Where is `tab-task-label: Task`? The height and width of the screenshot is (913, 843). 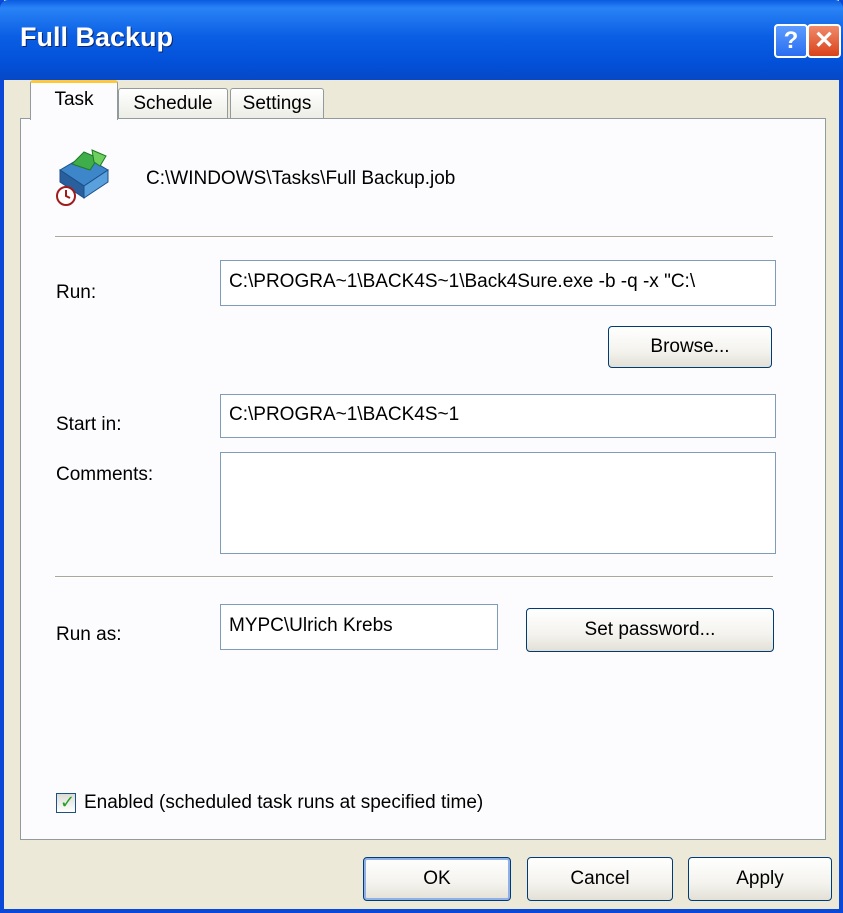
tab-task-label: Task is located at coordinates (74, 99).